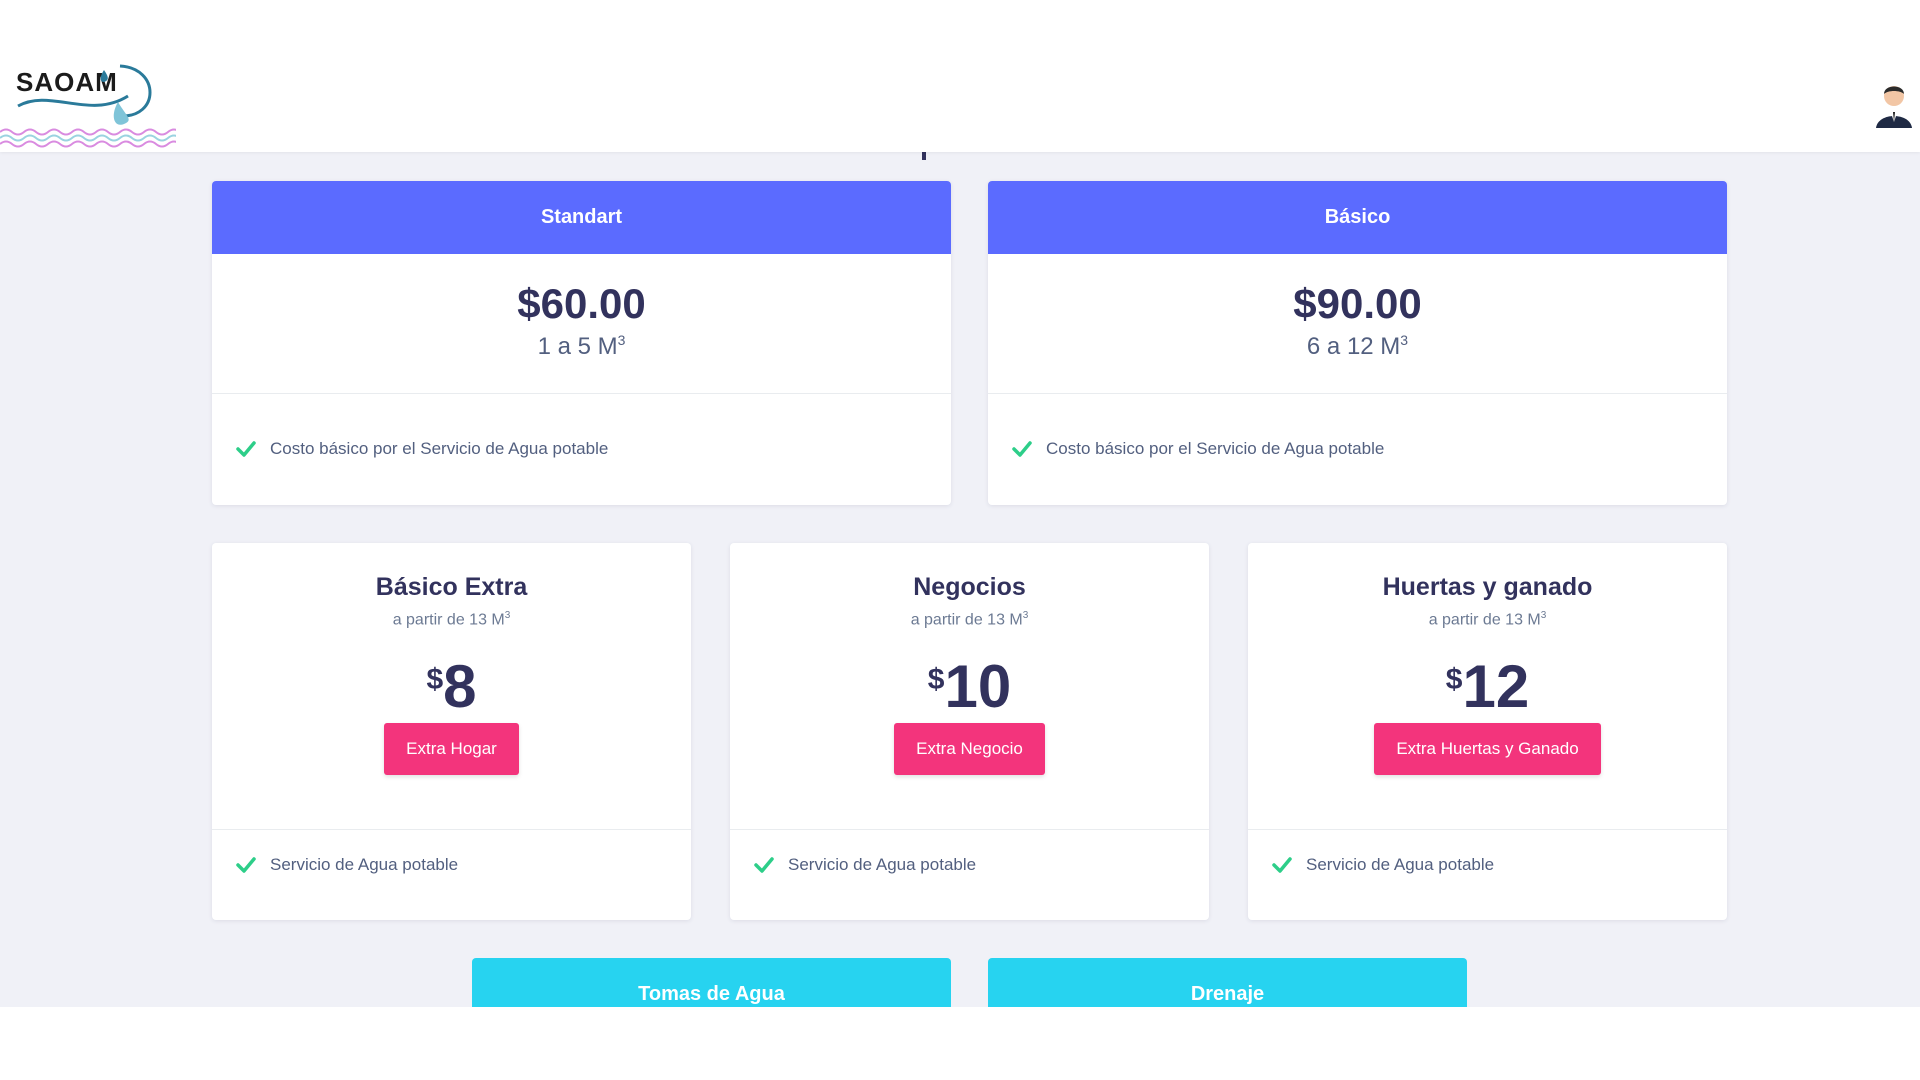 The height and width of the screenshot is (1080, 1920). Describe the element at coordinates (460, 687) in the screenshot. I see `tier-price-value: 8` at that location.